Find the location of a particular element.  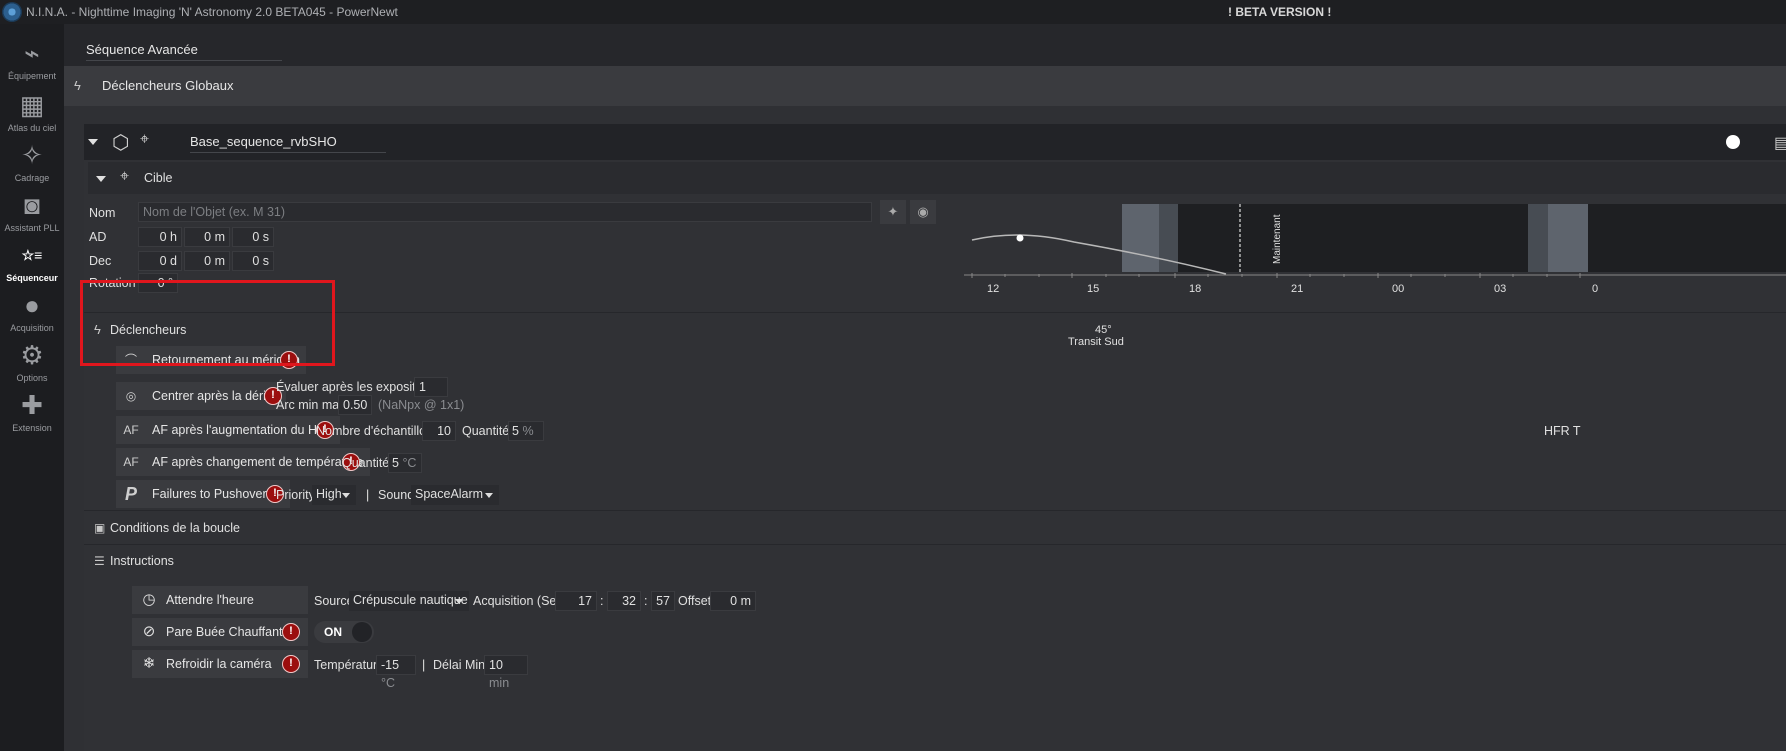

location-pin-icon: ◉ is located at coordinates (923, 212).